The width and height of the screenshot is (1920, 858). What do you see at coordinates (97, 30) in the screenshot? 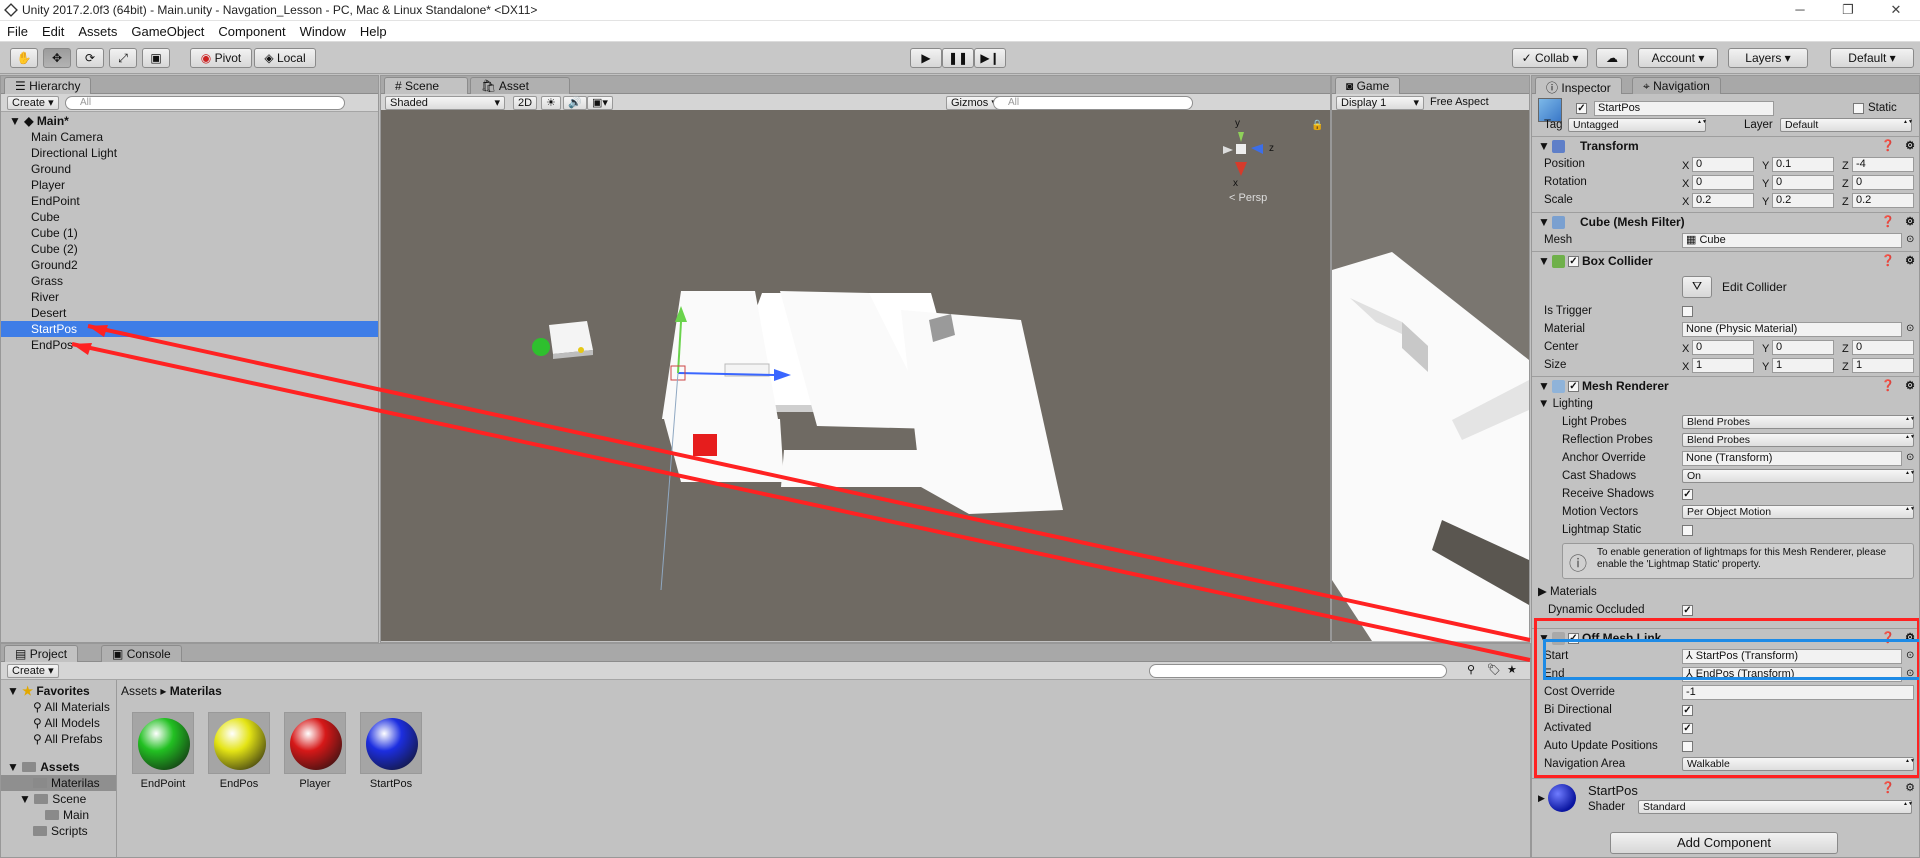
I see `menu-assets: Assets` at bounding box center [97, 30].